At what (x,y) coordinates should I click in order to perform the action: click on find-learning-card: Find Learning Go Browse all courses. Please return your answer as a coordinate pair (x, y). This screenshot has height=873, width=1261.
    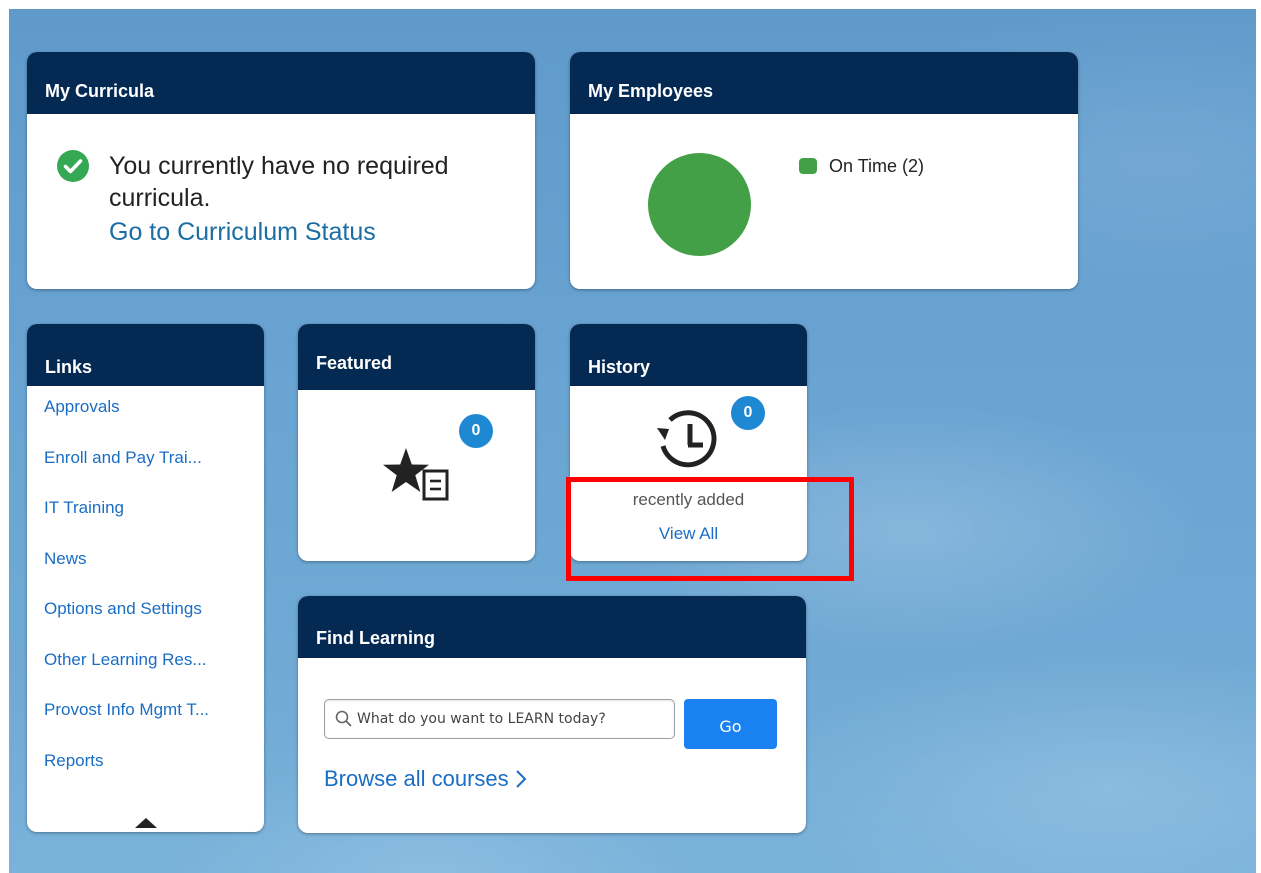
    Looking at the image, I should click on (552, 714).